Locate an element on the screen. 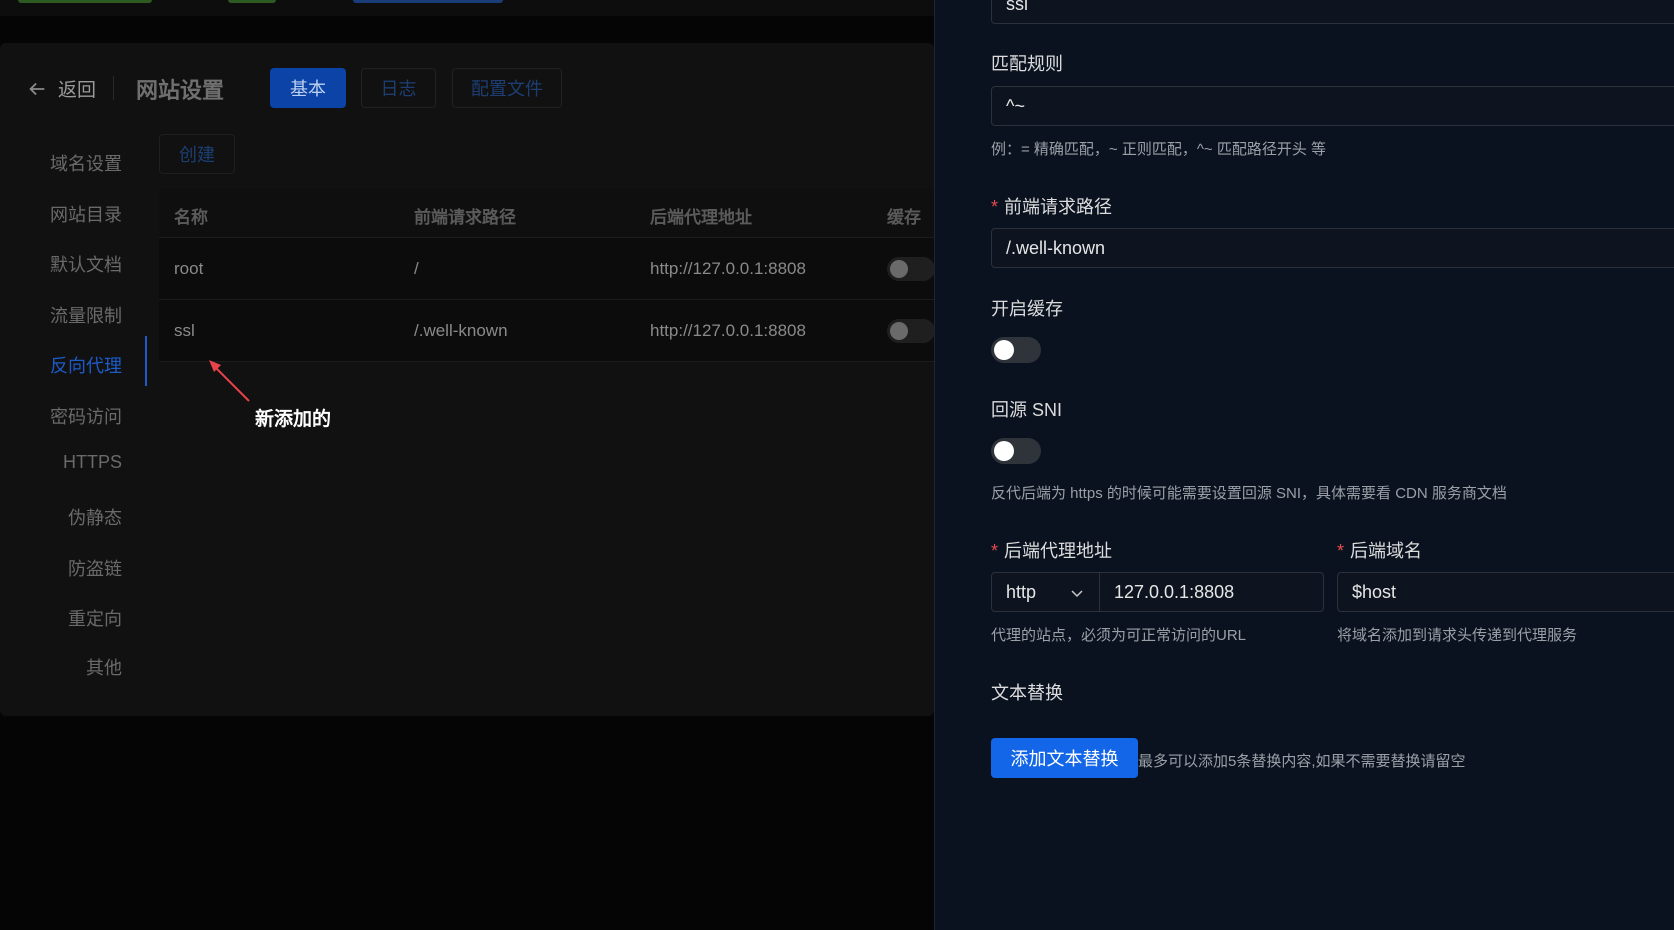  sidebar-item-hotlink: 防盗链 is located at coordinates (95, 568).